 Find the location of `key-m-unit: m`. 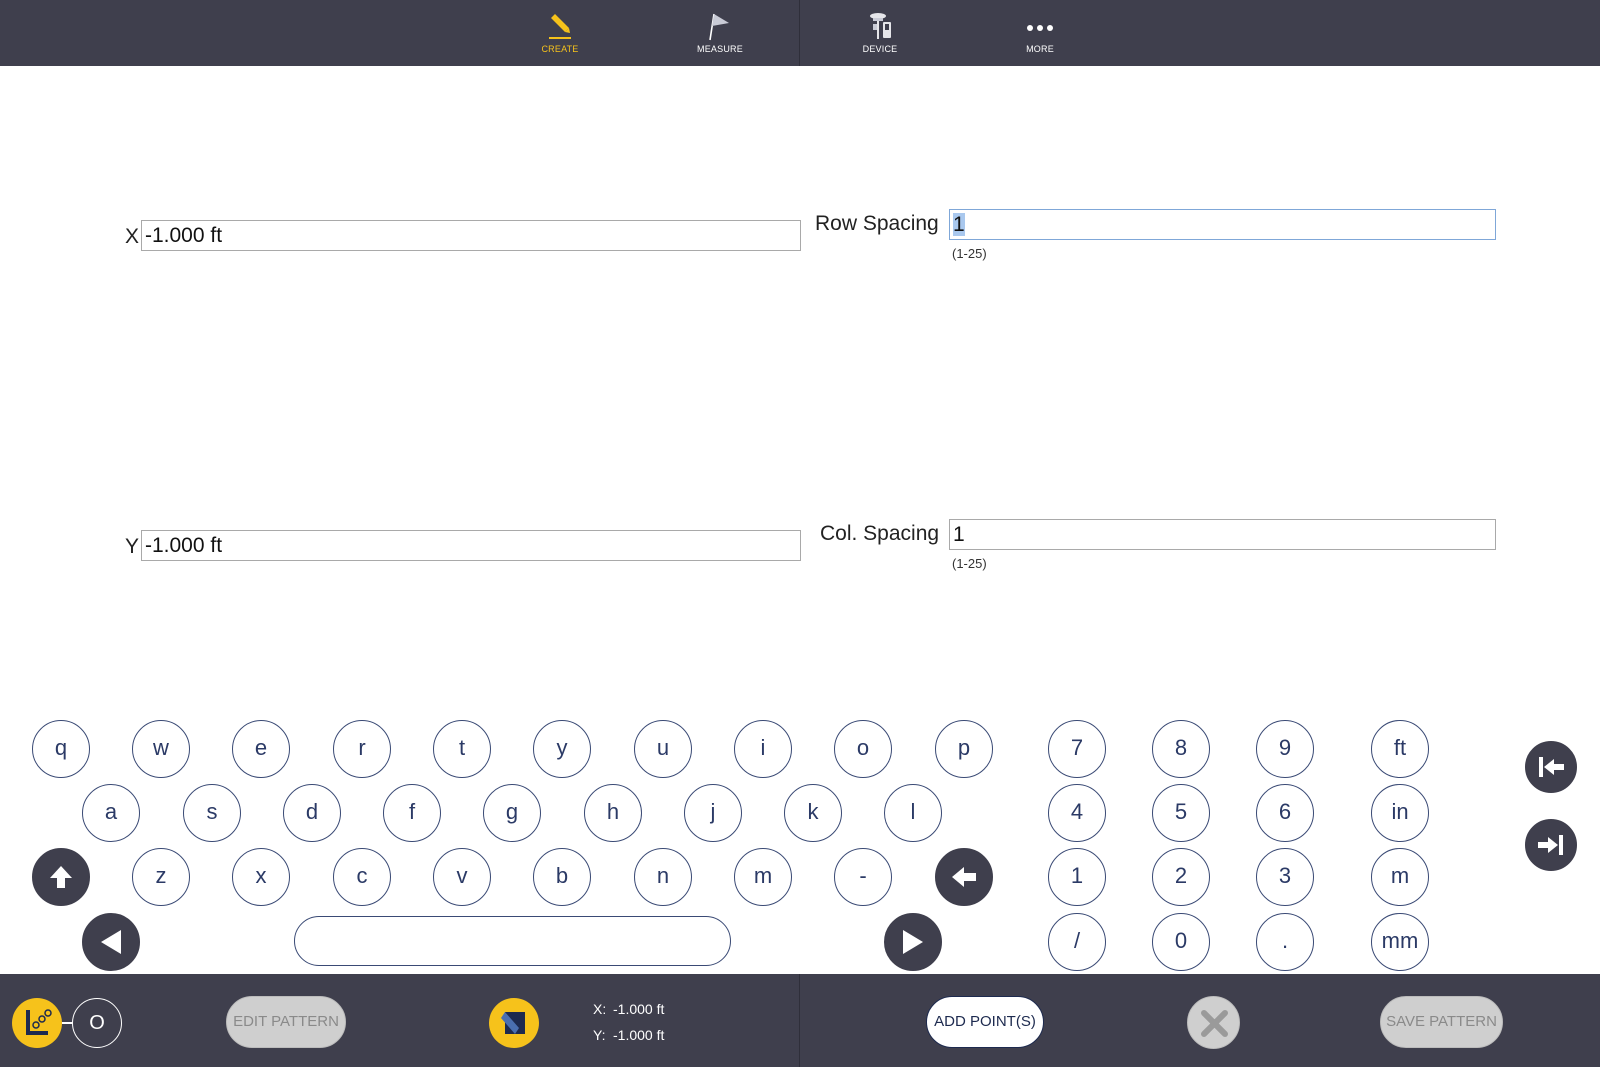

key-m-unit: m is located at coordinates (1400, 877).